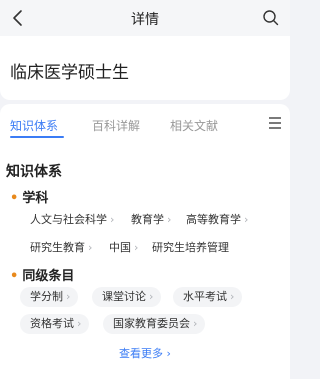 This screenshot has width=320, height=379. Describe the element at coordinates (154, 324) in the screenshot. I see `peer-entry-pill: 国家教育委员会 ›` at that location.